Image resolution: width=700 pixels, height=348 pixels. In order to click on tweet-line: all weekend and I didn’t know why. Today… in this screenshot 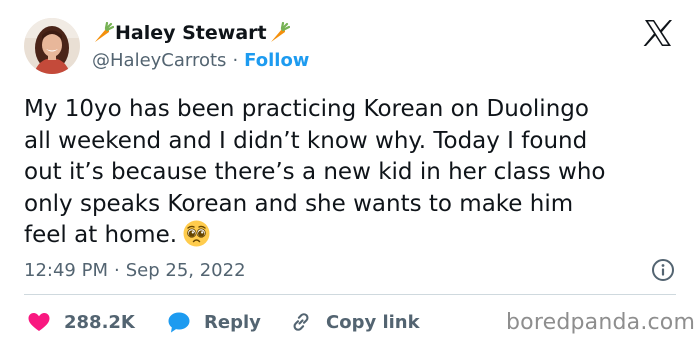, I will do `click(306, 140)`.